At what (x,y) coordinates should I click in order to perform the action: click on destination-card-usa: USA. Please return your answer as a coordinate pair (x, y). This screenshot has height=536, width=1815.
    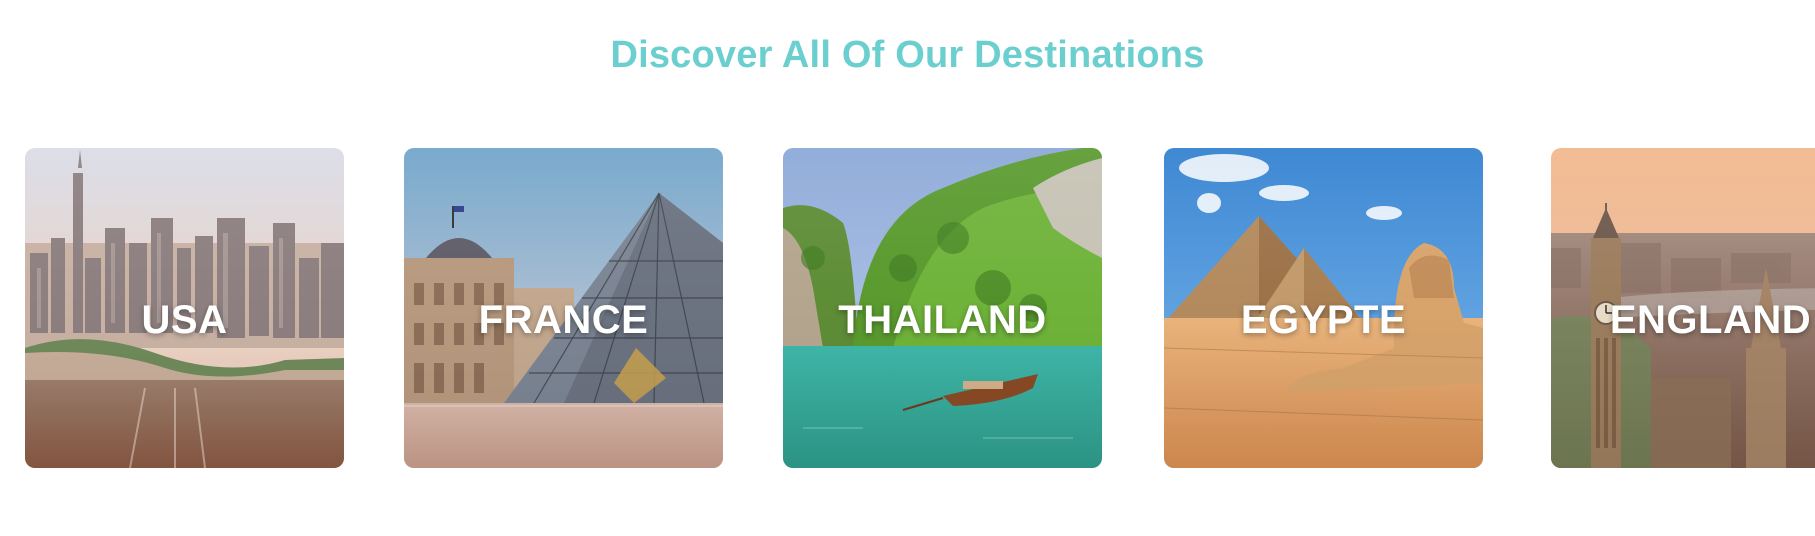
    Looking at the image, I should click on (184, 308).